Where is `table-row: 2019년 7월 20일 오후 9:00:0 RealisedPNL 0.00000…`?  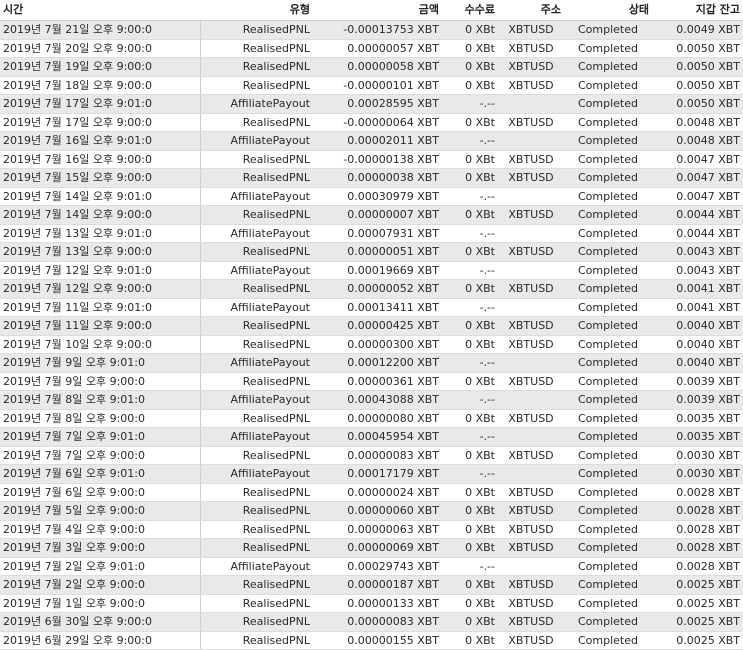 table-row: 2019년 7월 20일 오후 9:00:0 RealisedPNL 0.00000… is located at coordinates (371, 48).